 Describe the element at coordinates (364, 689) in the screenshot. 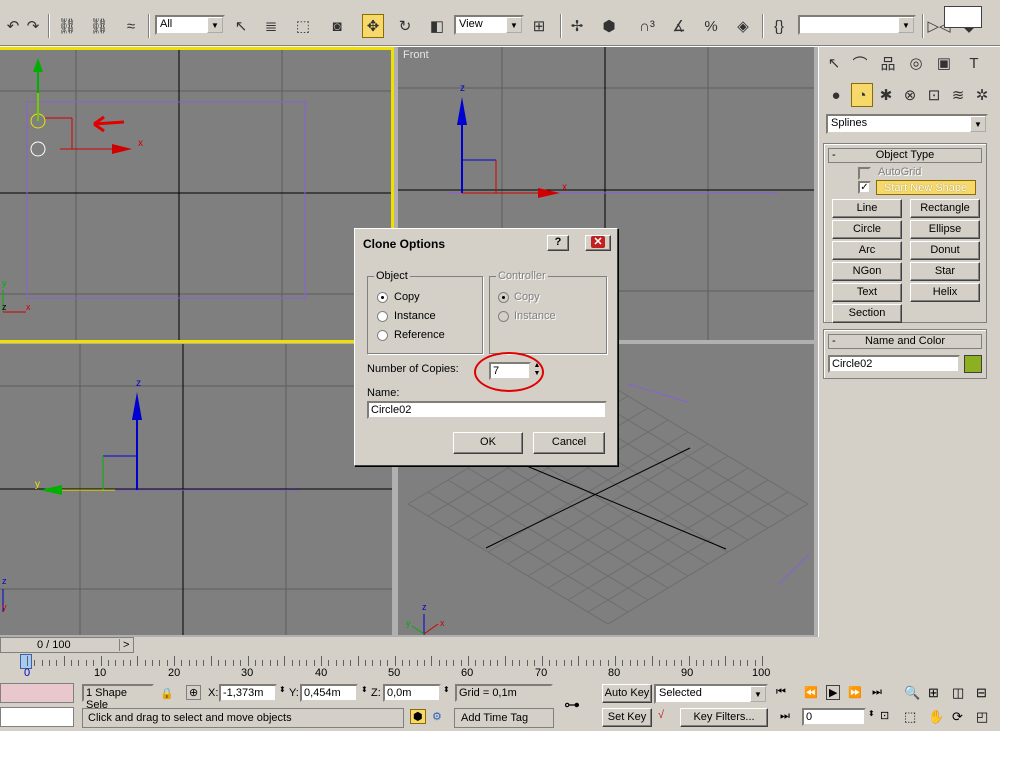

I see `y-spinner-icon: ⬍` at that location.